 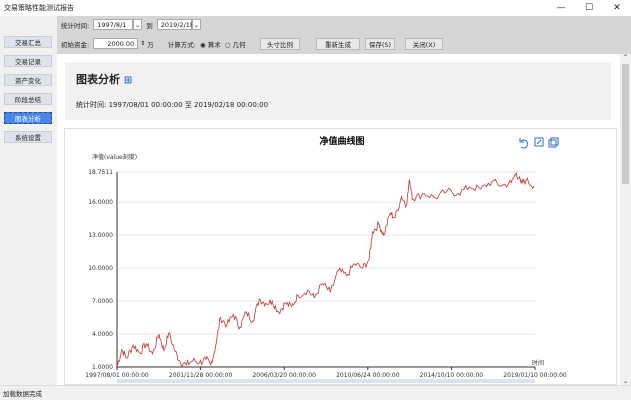 I want to click on end-date-value: 2019/2/18, so click(x=177, y=24).